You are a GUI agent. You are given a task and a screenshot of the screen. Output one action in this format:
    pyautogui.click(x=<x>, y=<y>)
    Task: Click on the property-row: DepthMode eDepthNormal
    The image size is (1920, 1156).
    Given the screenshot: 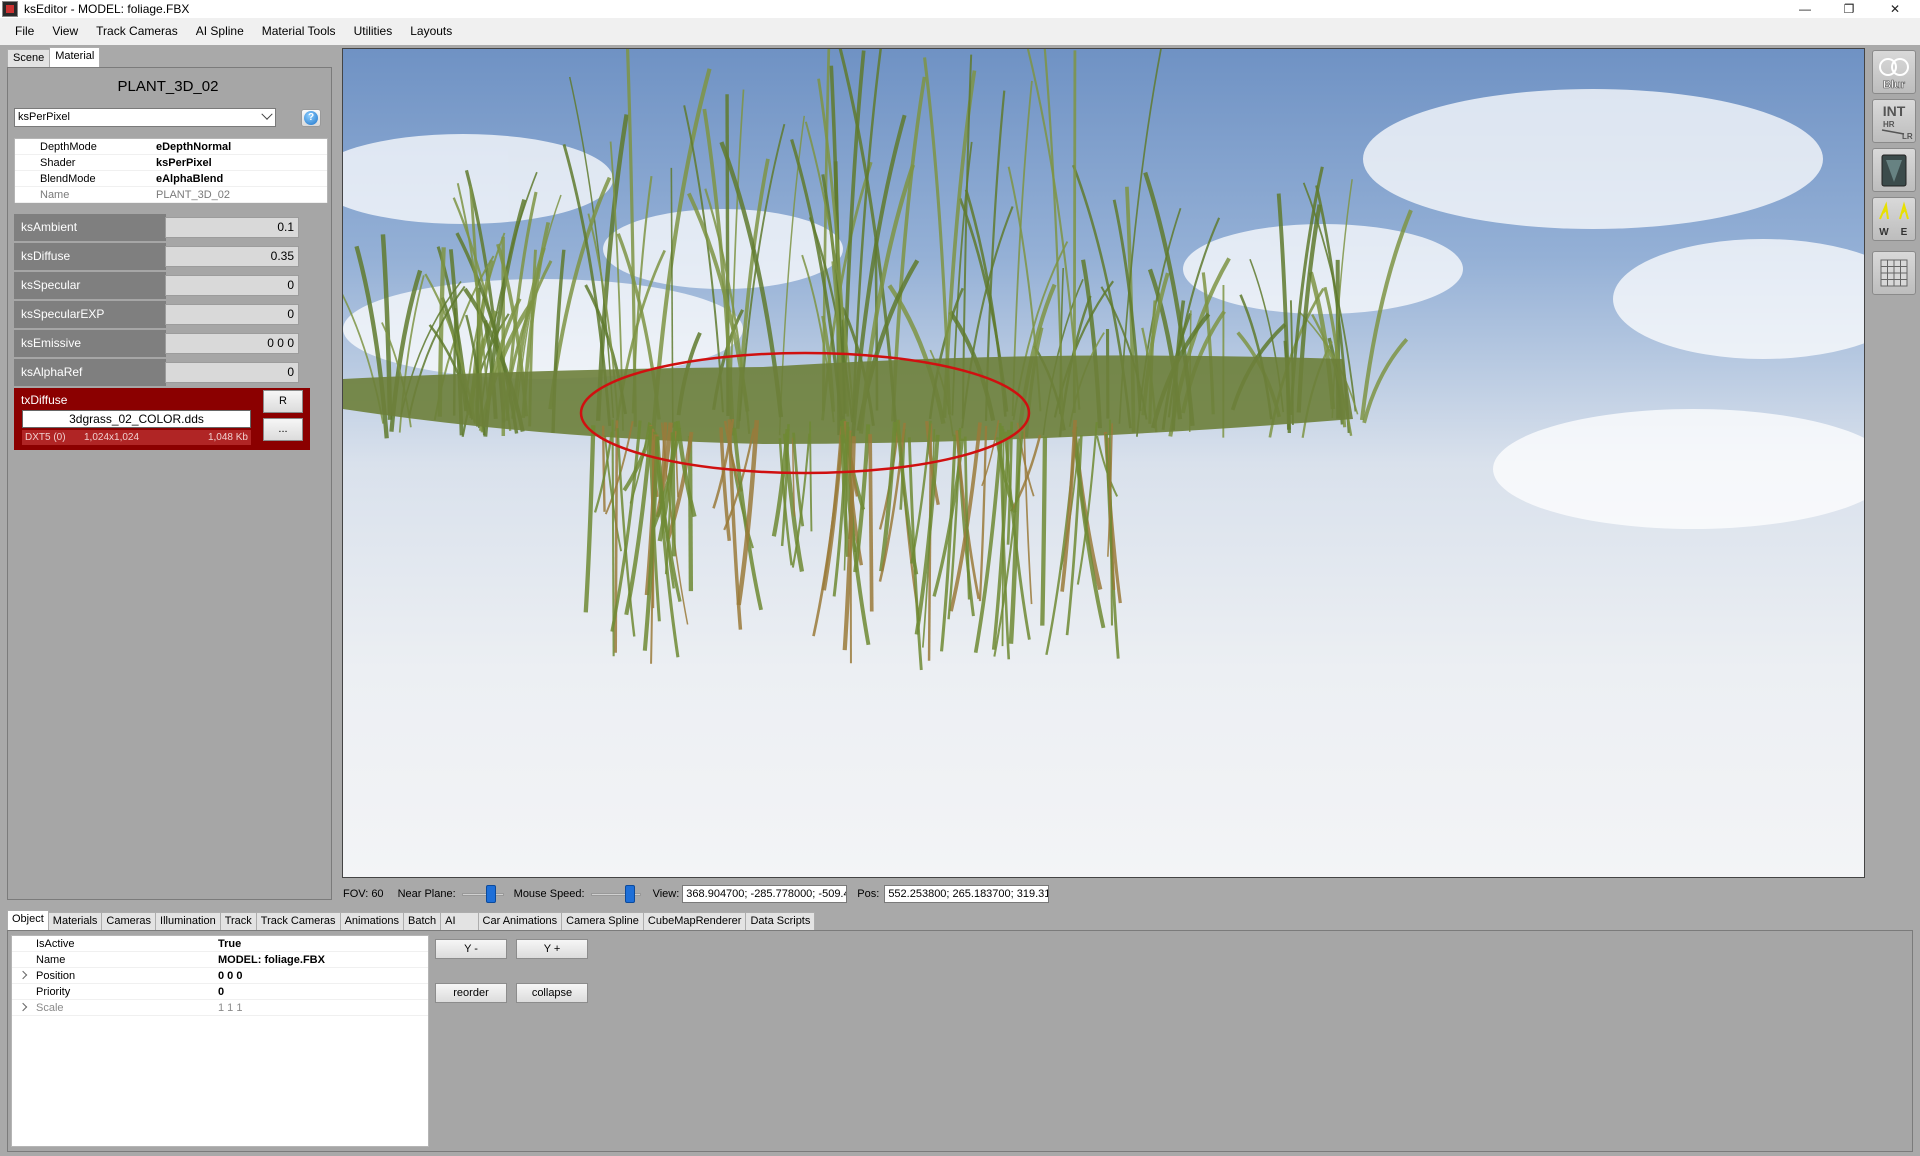 What is the action you would take?
    pyautogui.click(x=171, y=147)
    